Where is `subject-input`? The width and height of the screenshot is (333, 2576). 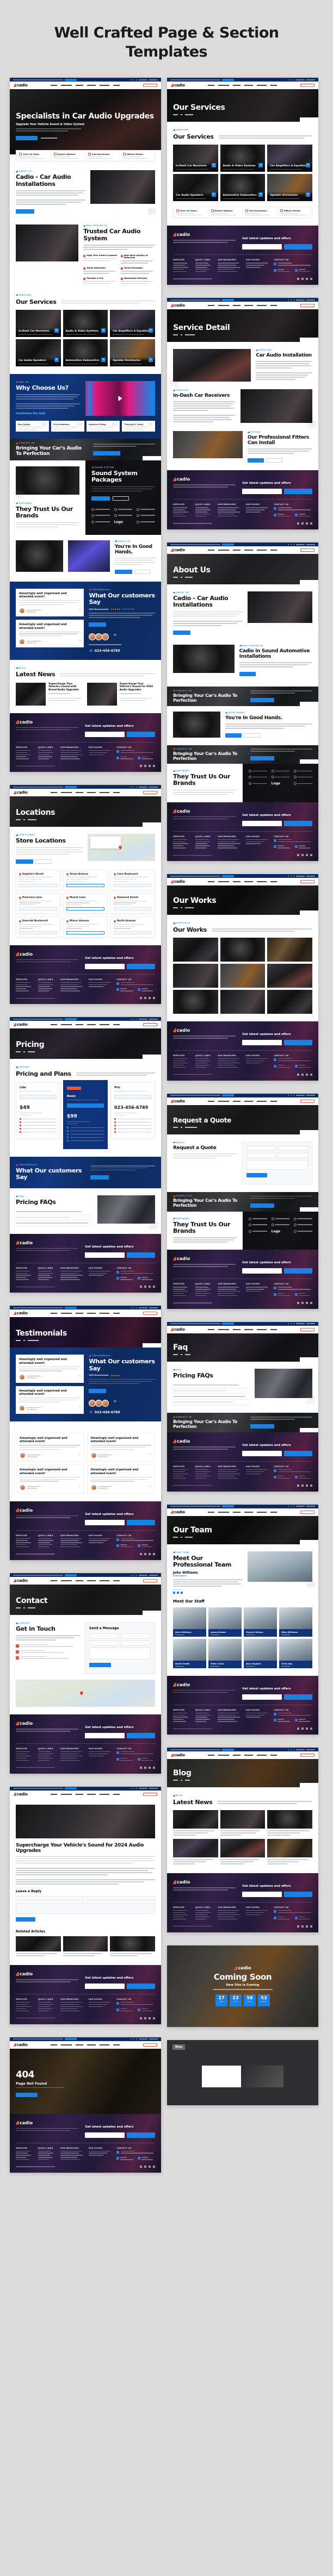 subject-input is located at coordinates (136, 1644).